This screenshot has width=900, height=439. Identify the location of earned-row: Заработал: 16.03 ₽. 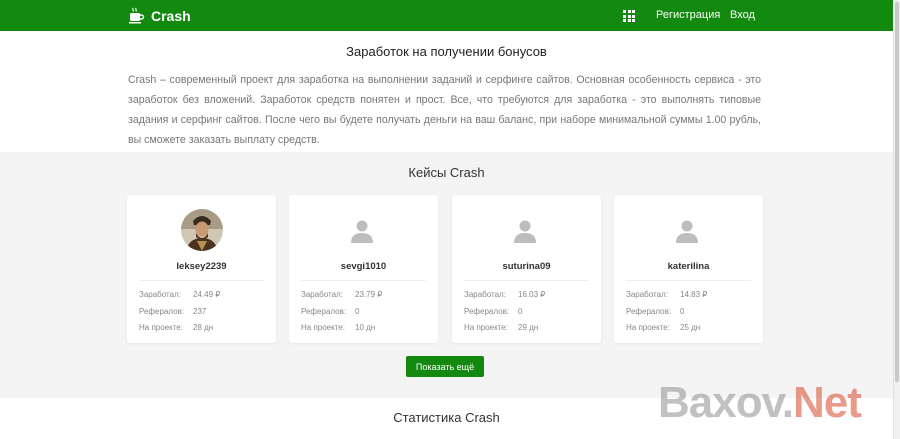
(504, 294).